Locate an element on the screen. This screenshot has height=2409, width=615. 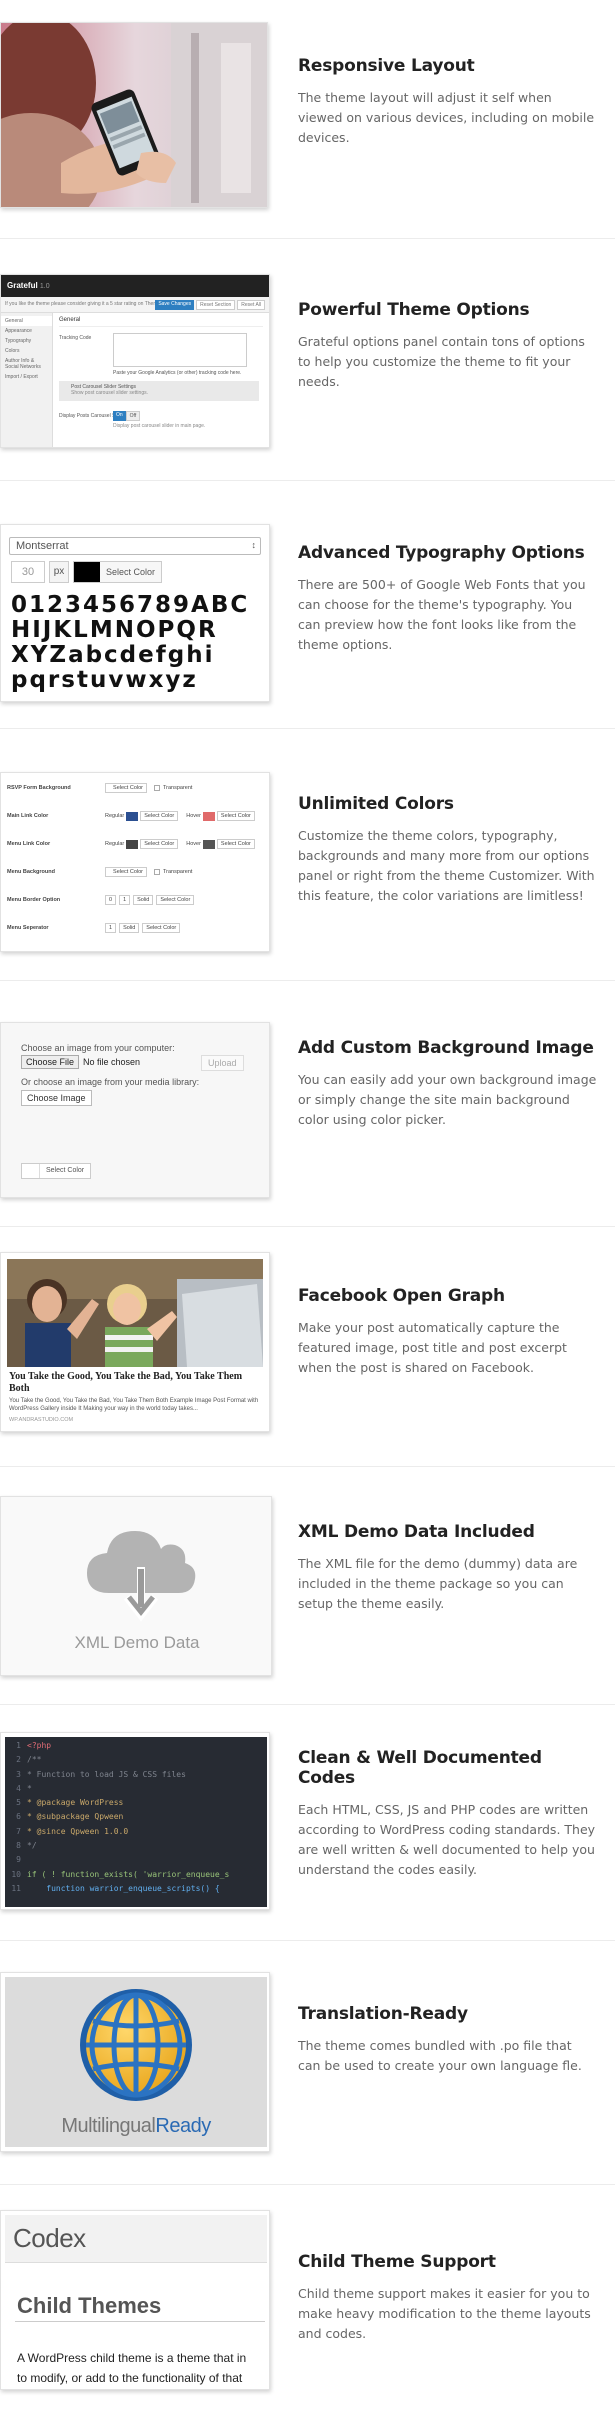
code-line: 4 * is located at coordinates (136, 1789).